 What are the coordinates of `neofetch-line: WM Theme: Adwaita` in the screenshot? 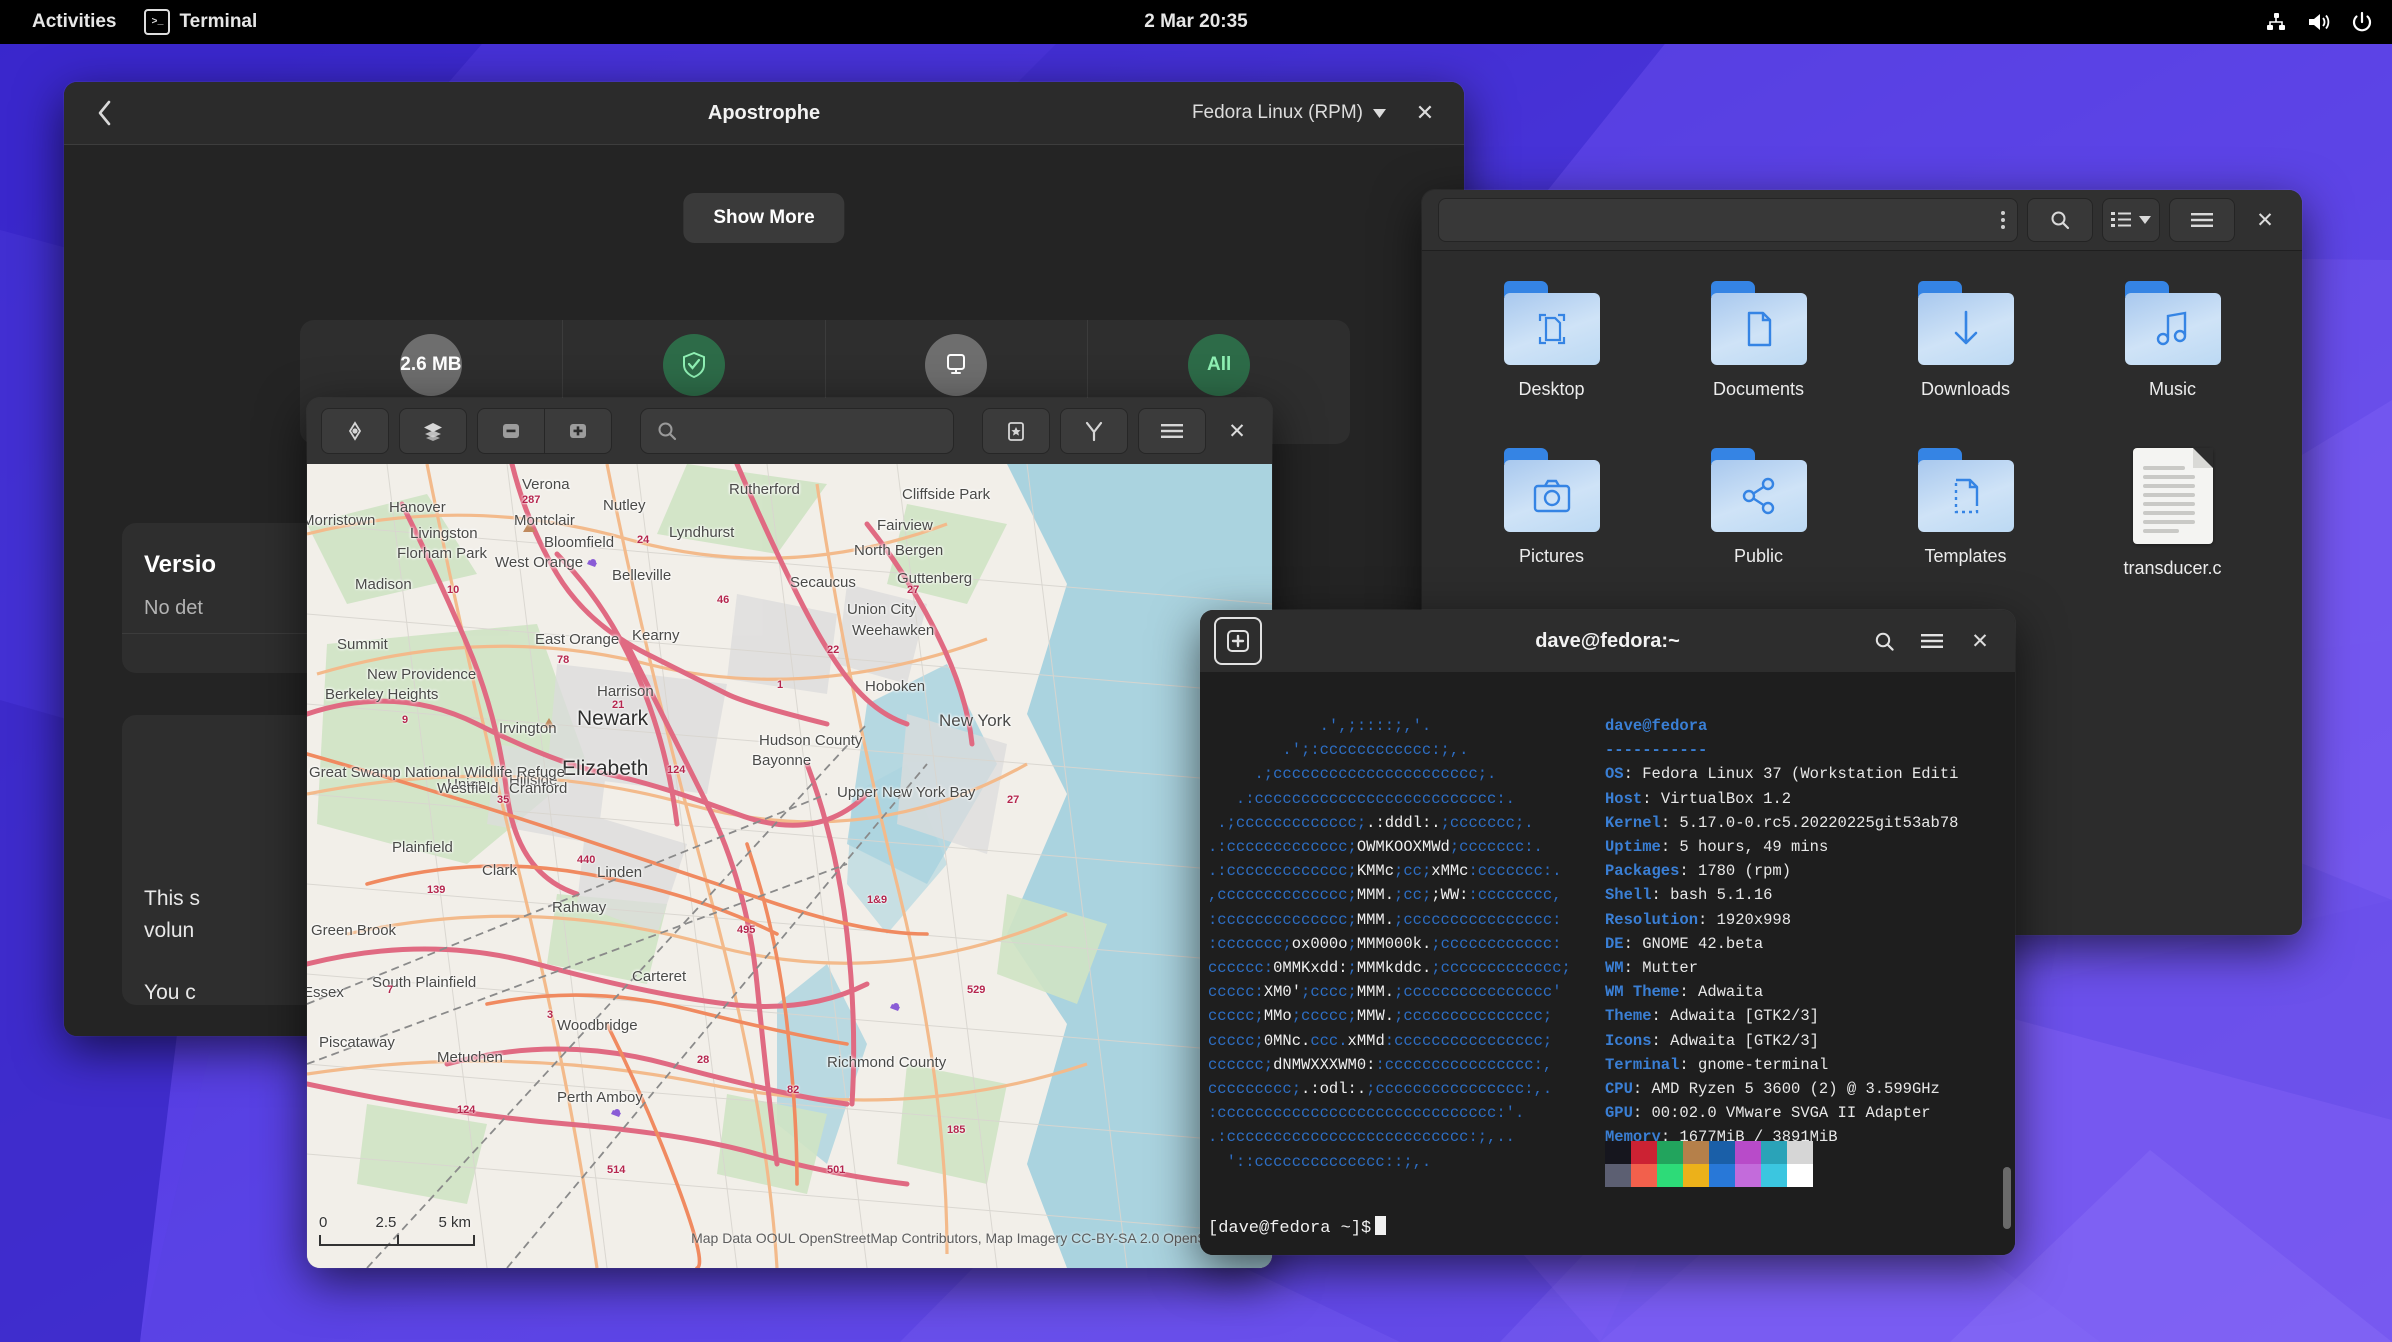 It's located at (1684, 992).